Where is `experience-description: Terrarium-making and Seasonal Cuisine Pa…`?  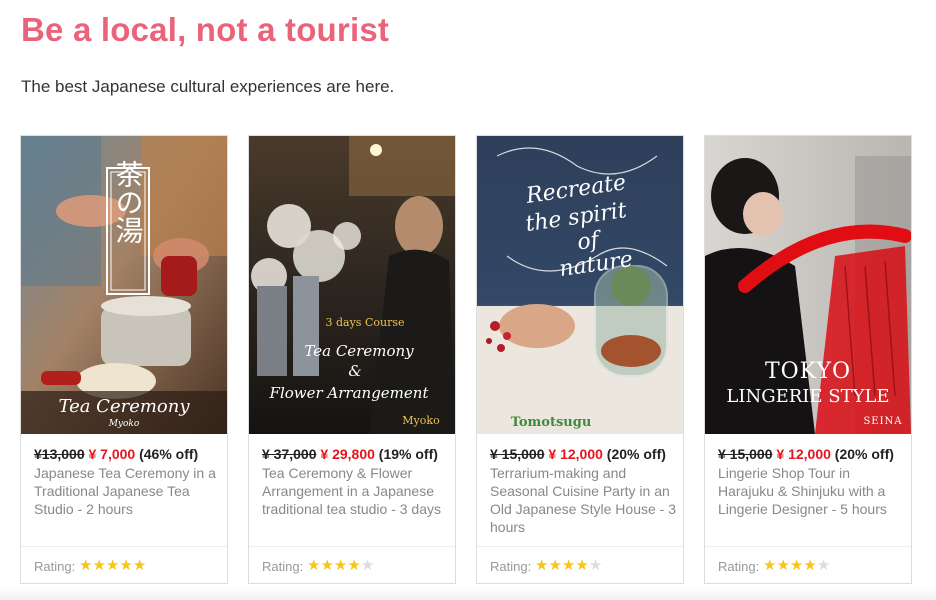
experience-description: Terrarium-making and Seasonal Cuisine Pa… is located at coordinates (583, 500).